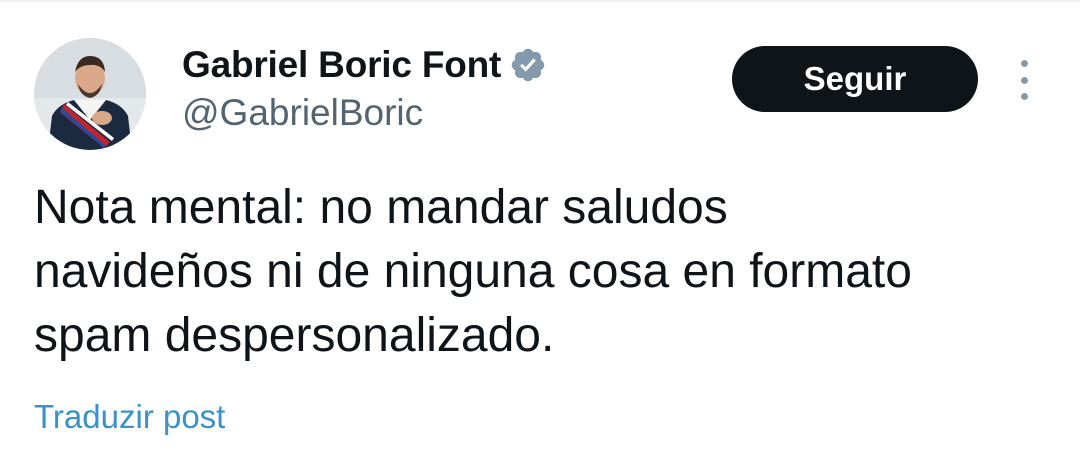 The height and width of the screenshot is (456, 1080). What do you see at coordinates (540, 1) in the screenshot?
I see `top-divider` at bounding box center [540, 1].